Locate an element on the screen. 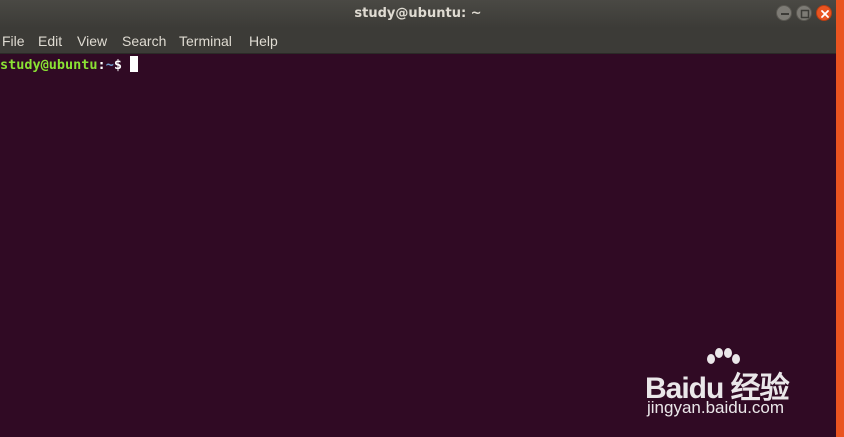 The height and width of the screenshot is (437, 844). window-title: study@ubuntu: ~ is located at coordinates (418, 13).